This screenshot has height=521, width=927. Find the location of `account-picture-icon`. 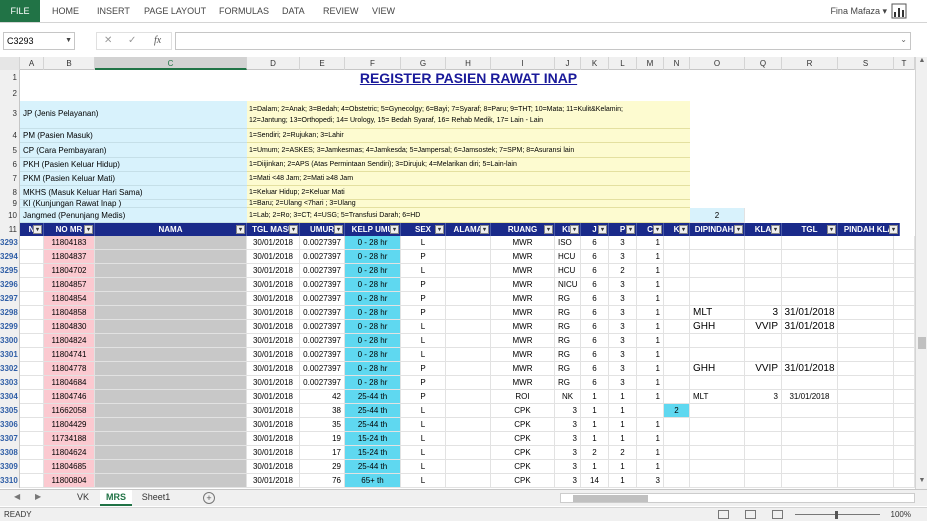

account-picture-icon is located at coordinates (899, 11).